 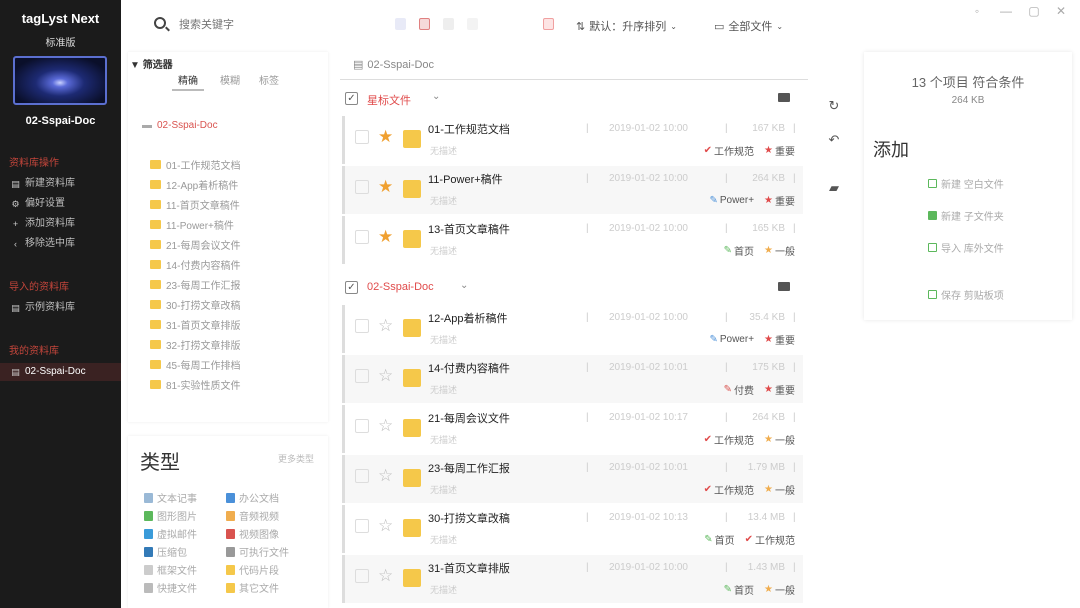 What do you see at coordinates (165, 551) in the screenshot?
I see `type-filter-item: 压缩包` at bounding box center [165, 551].